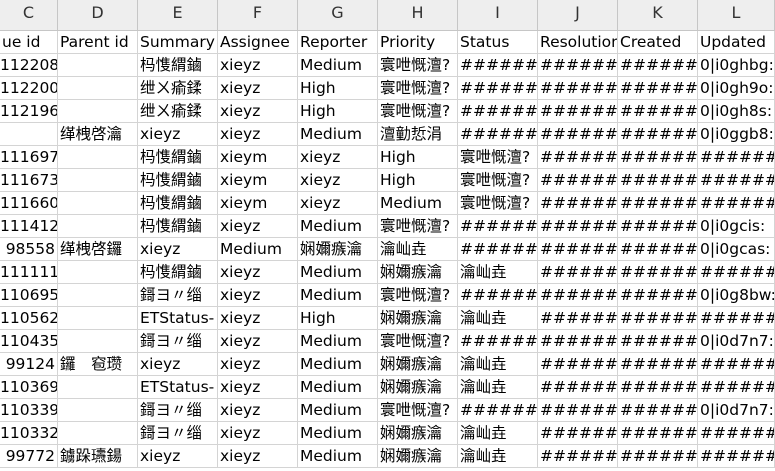 The height and width of the screenshot is (471, 775). What do you see at coordinates (498, 15) in the screenshot?
I see `column-header-i: I` at bounding box center [498, 15].